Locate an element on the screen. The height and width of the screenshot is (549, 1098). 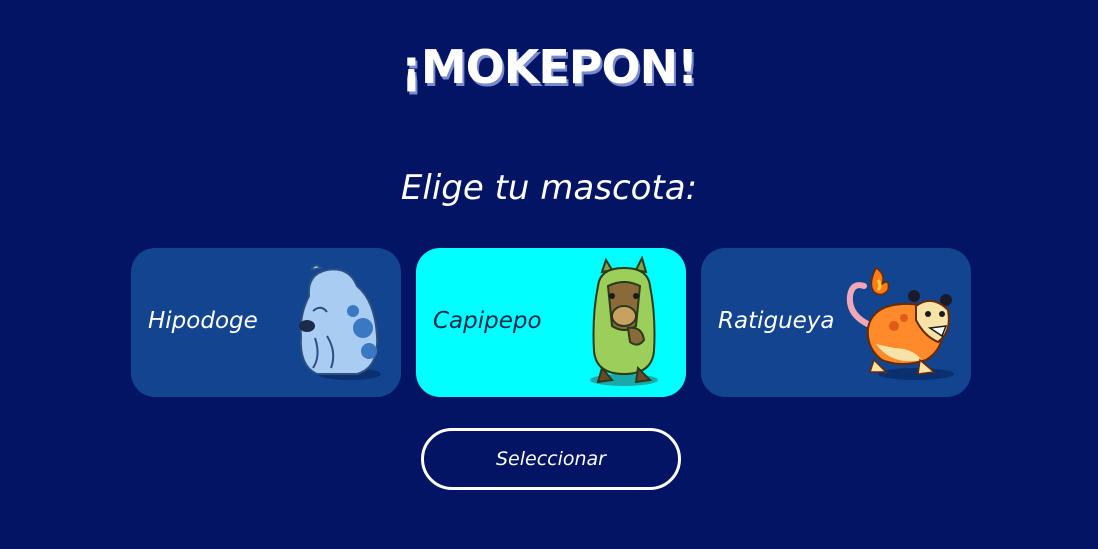
ratigueya-icon is located at coordinates (900, 323).